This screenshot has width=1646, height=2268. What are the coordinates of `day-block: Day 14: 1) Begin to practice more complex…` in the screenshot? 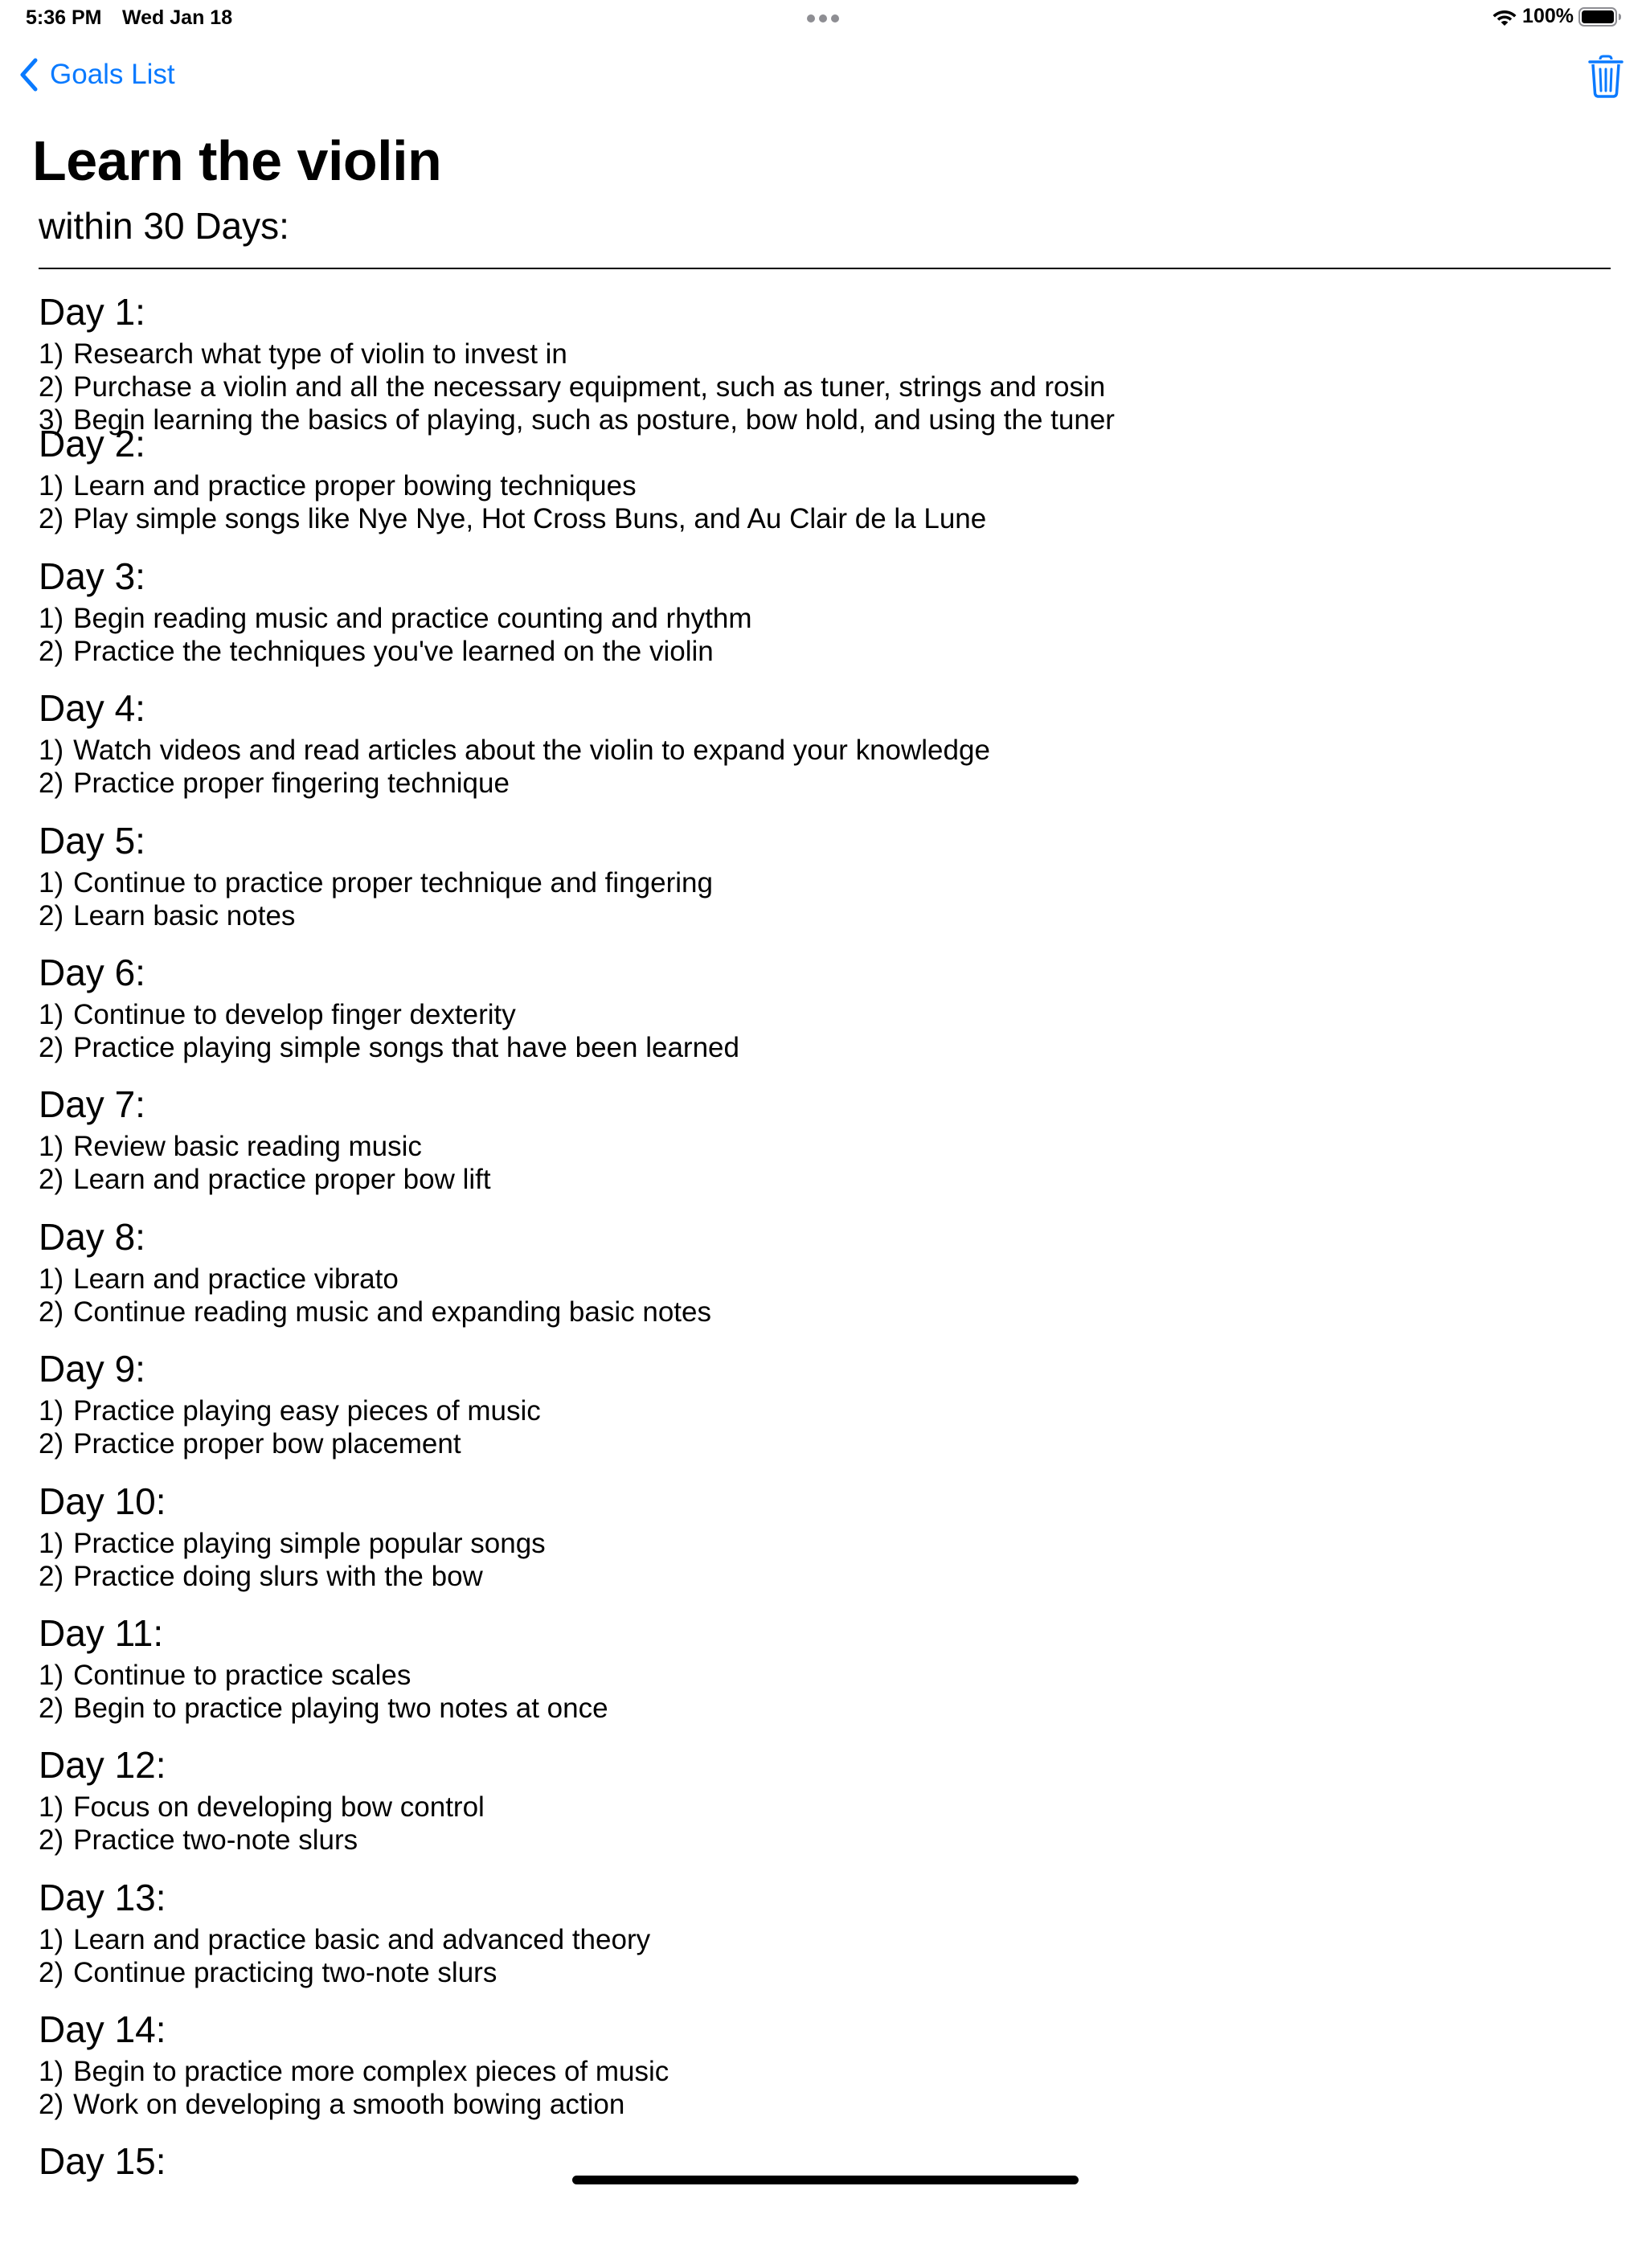 It's located at (822, 2069).